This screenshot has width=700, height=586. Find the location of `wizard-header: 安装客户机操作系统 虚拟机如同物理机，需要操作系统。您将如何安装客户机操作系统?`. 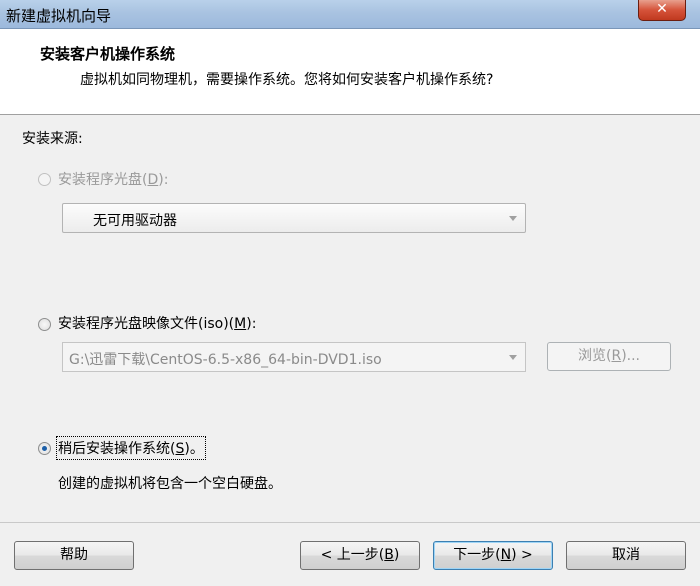

wizard-header: 安装客户机操作系统 虚拟机如同物理机，需要操作系统。您将如何安装客户机操作系统? is located at coordinates (350, 72).